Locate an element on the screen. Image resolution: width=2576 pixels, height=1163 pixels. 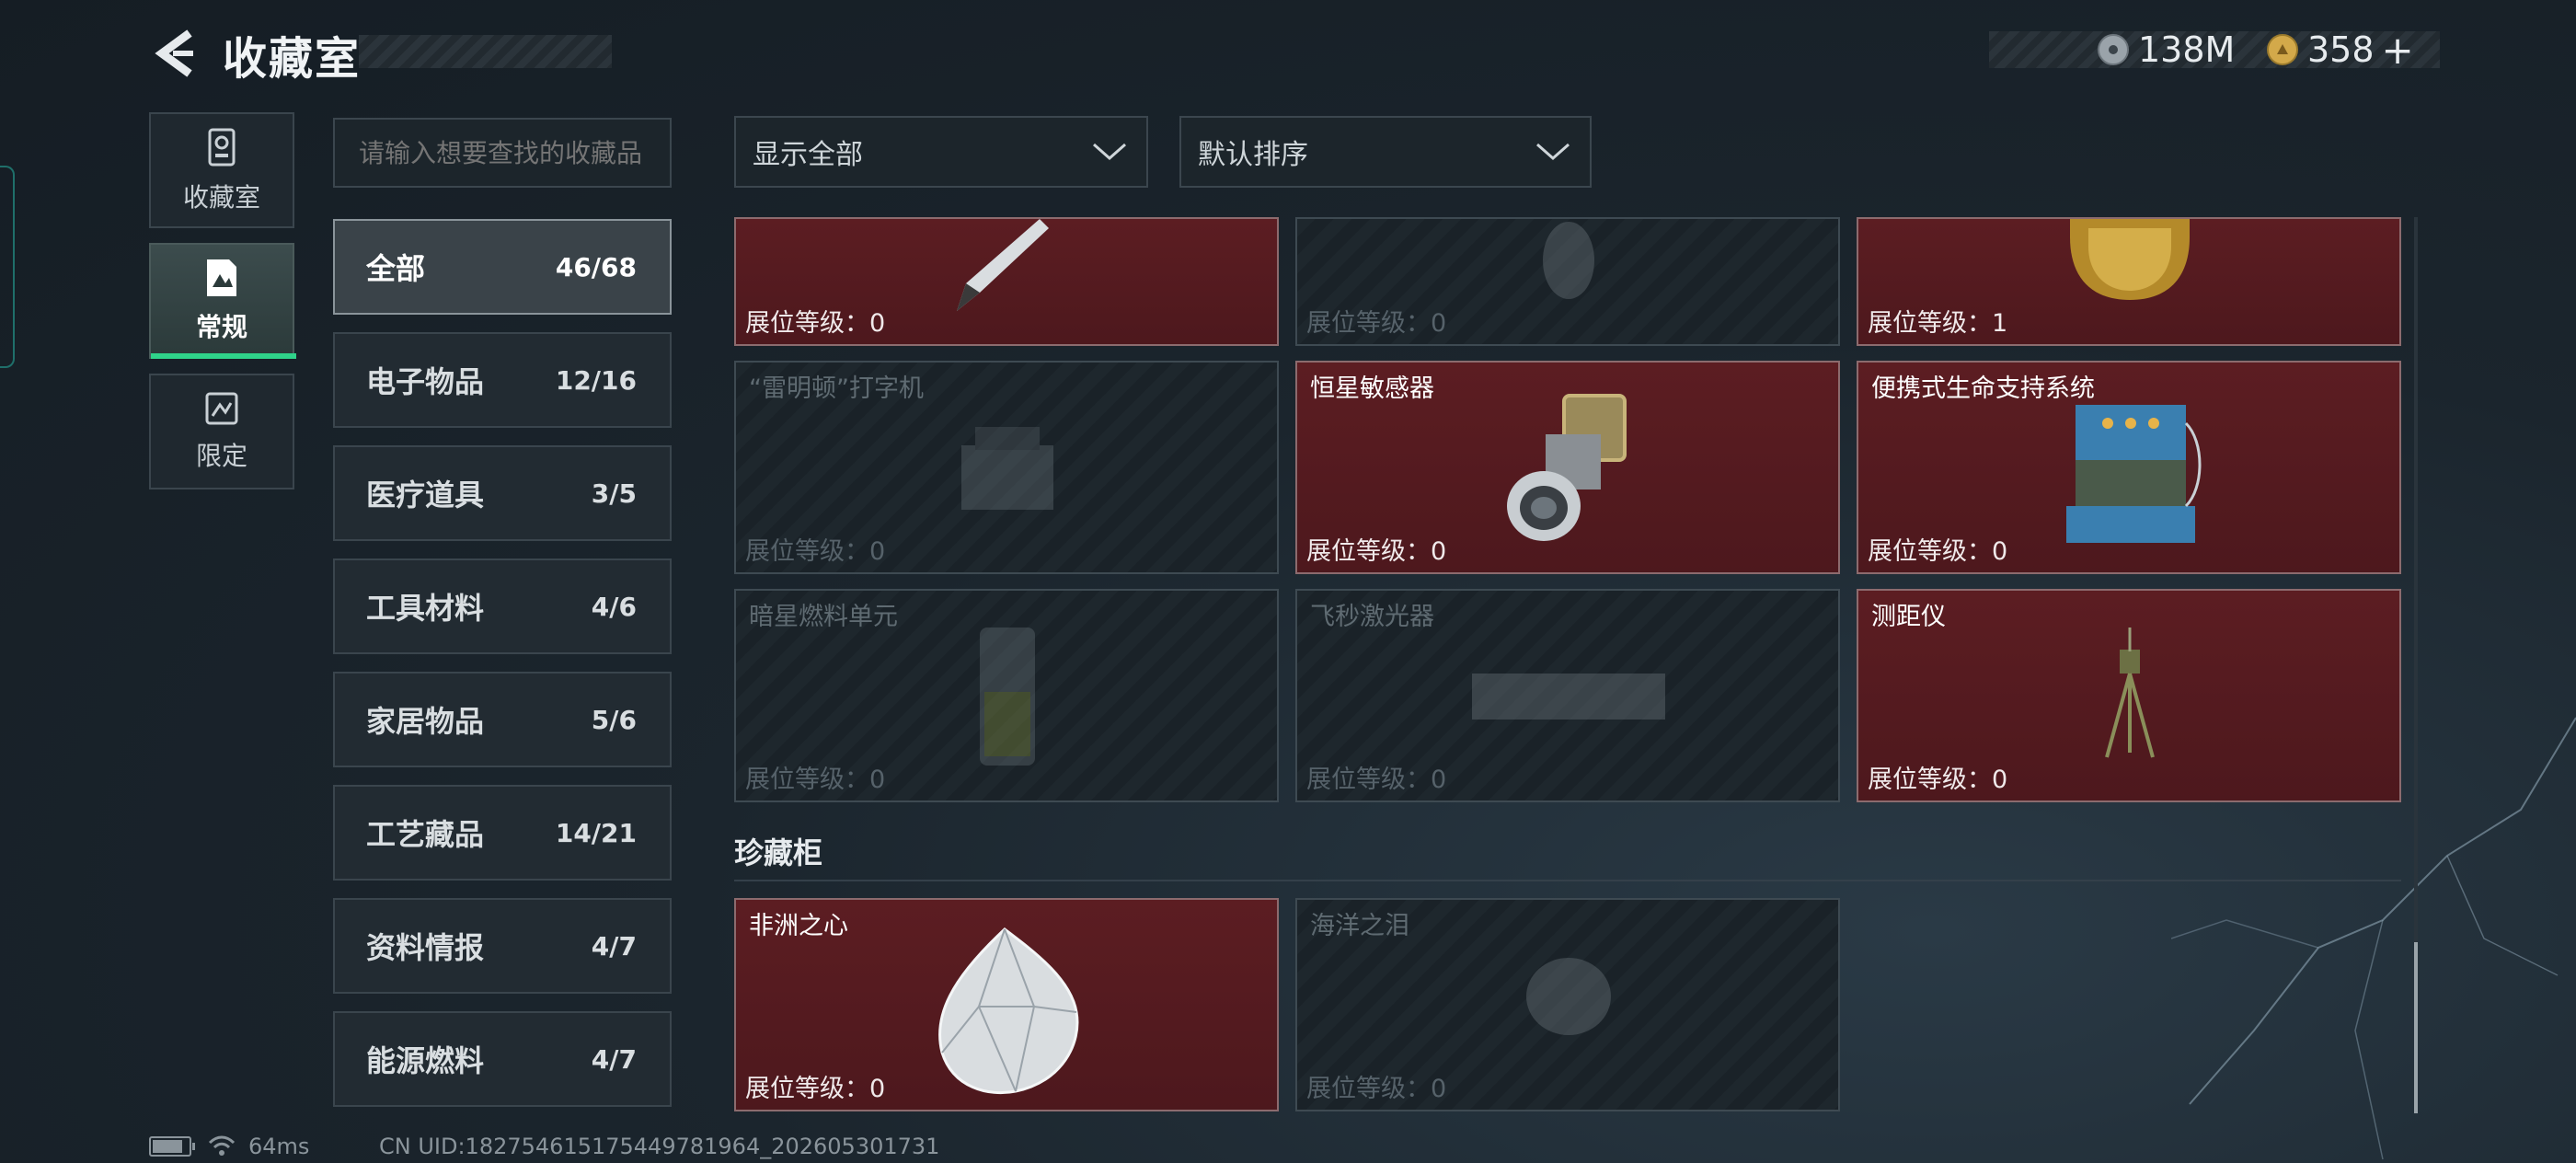
nav-collection-room: 收藏室 is located at coordinates (221, 170).